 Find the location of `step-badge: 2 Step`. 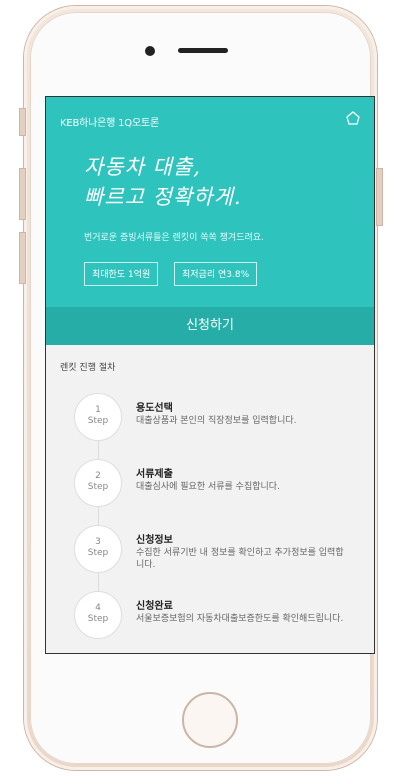

step-badge: 2 Step is located at coordinates (98, 483).